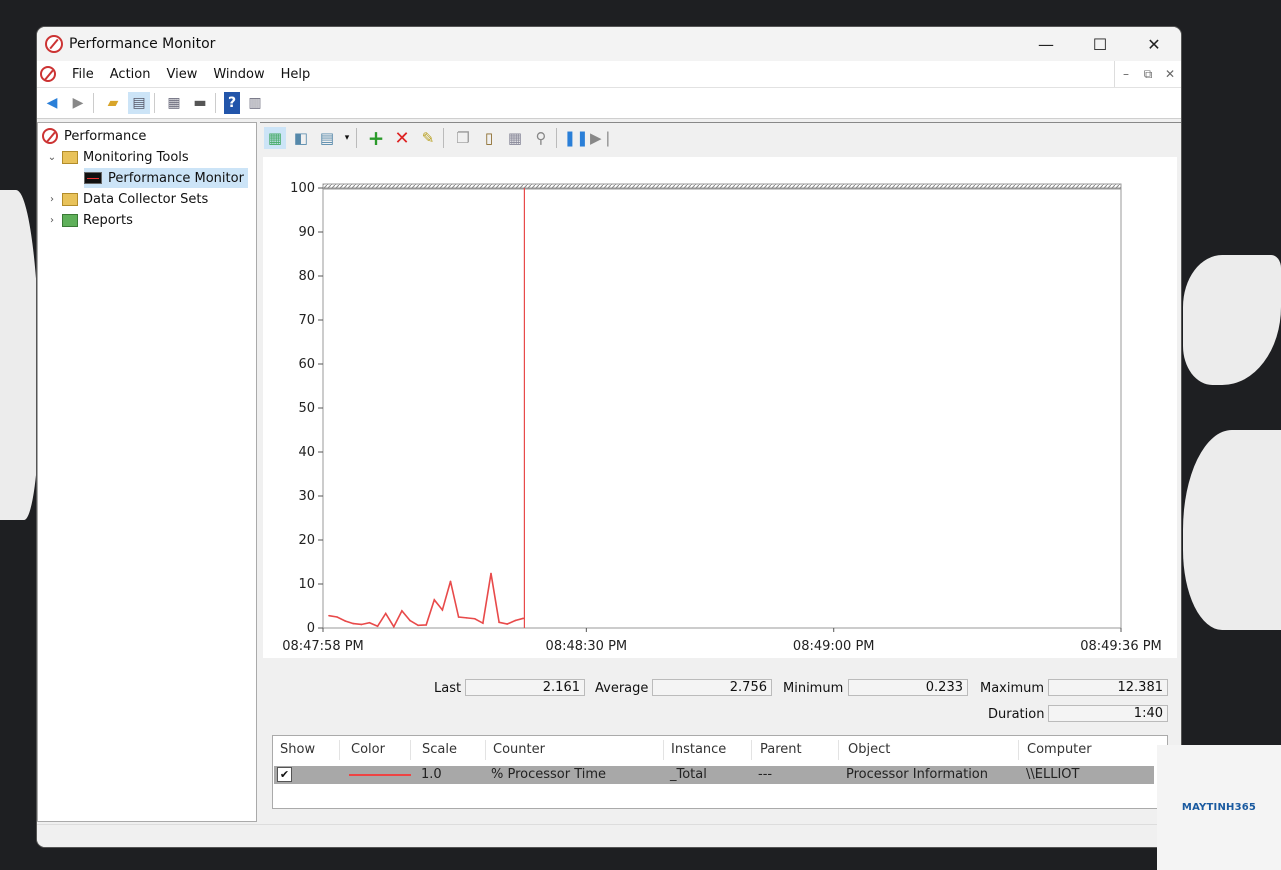 Image resolution: width=1281 pixels, height=870 pixels. Describe the element at coordinates (368, 749) in the screenshot. I see `column-header-color: Color` at that location.